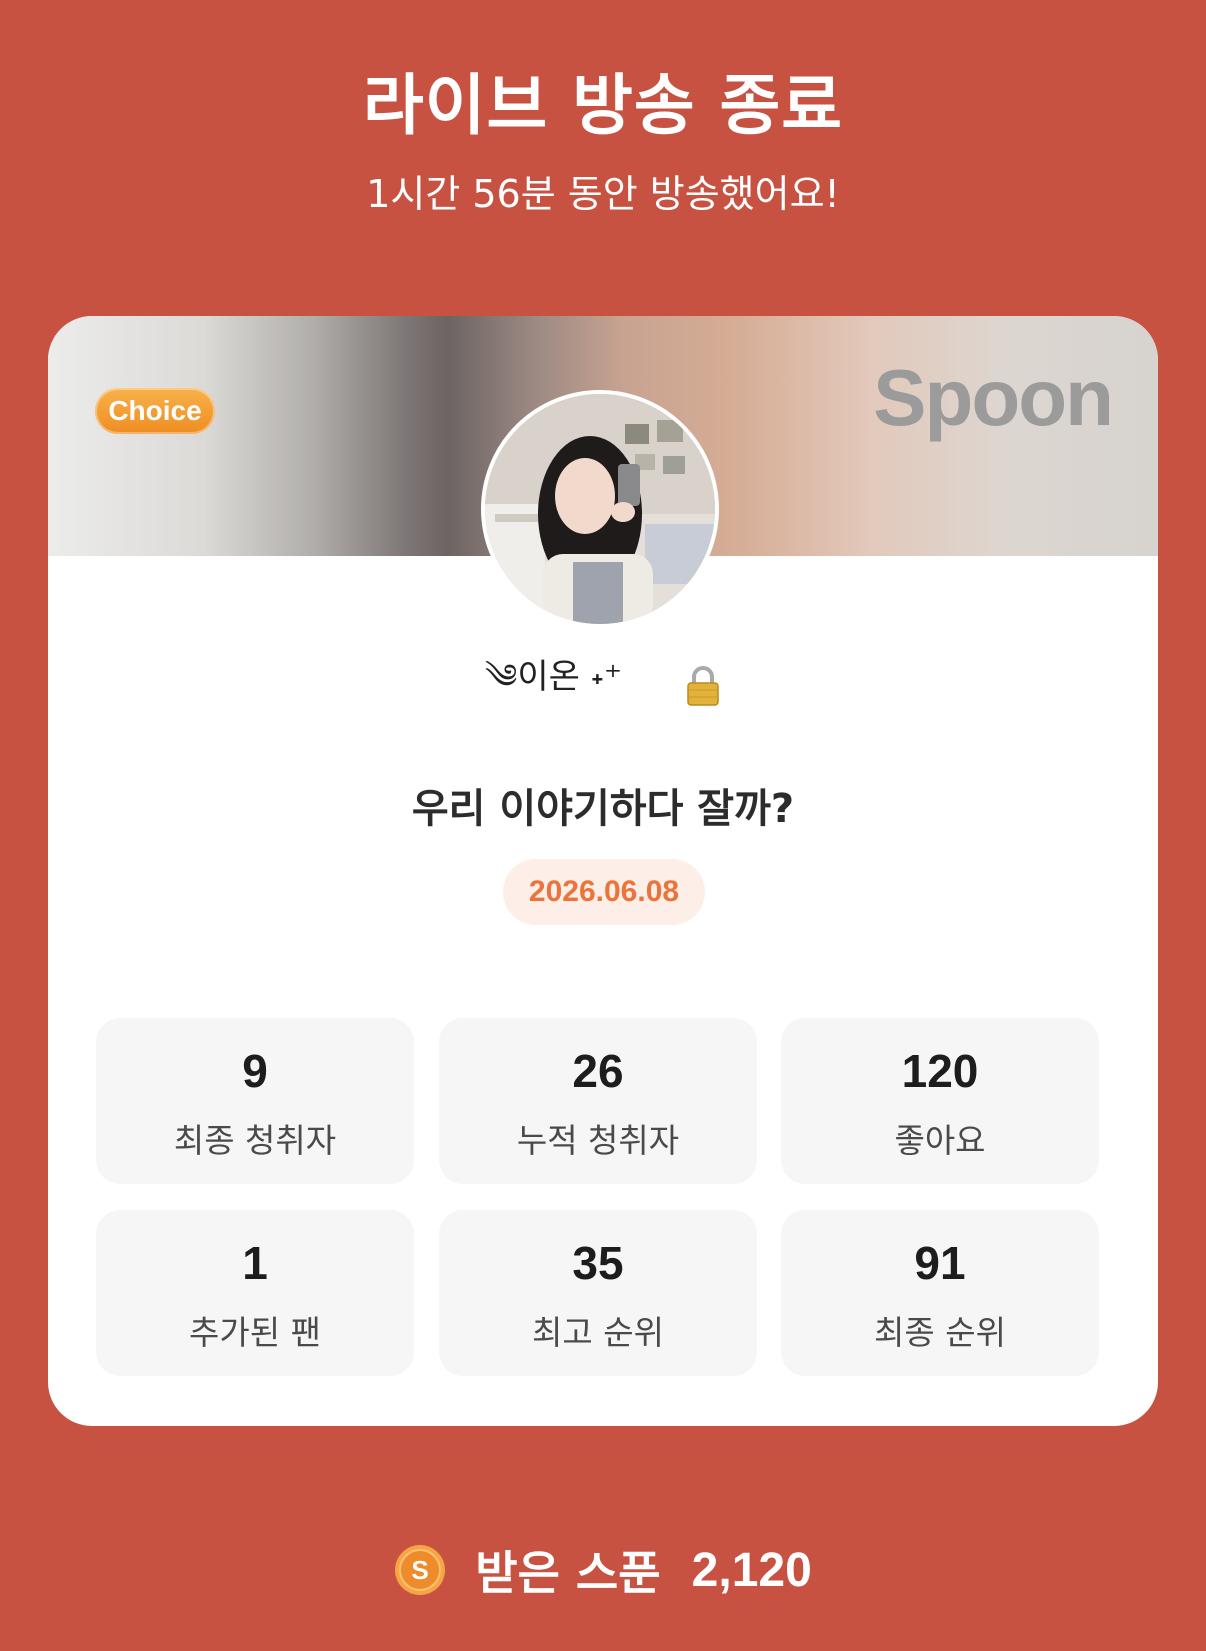 Image resolution: width=1206 pixels, height=1651 pixels. I want to click on stat-label: 최고 순위, so click(598, 1332).